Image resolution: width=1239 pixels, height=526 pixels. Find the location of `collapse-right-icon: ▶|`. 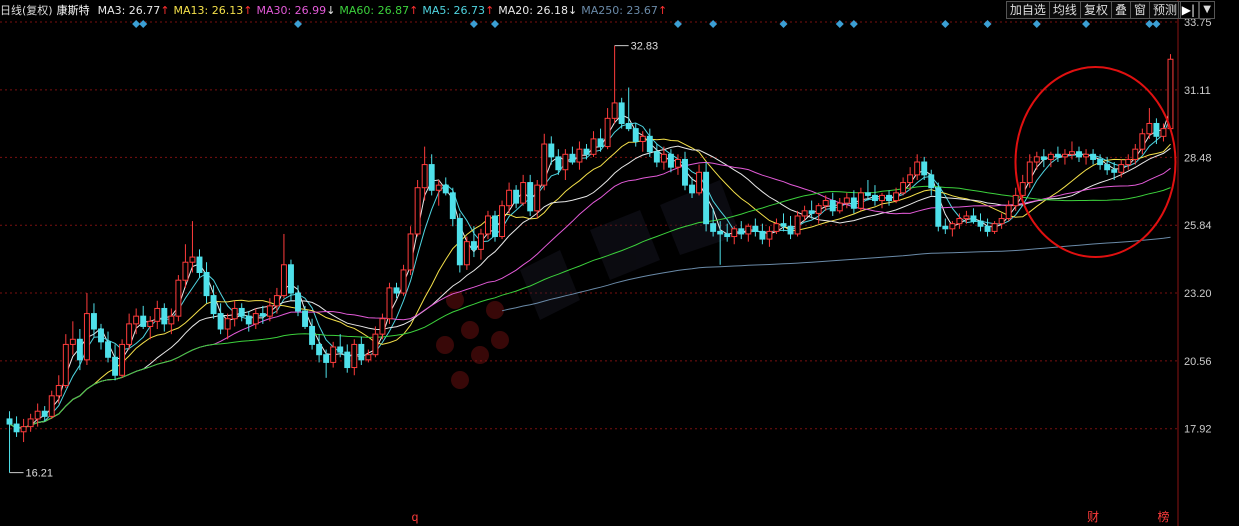

collapse-right-icon: ▶| is located at coordinates (1188, 10).